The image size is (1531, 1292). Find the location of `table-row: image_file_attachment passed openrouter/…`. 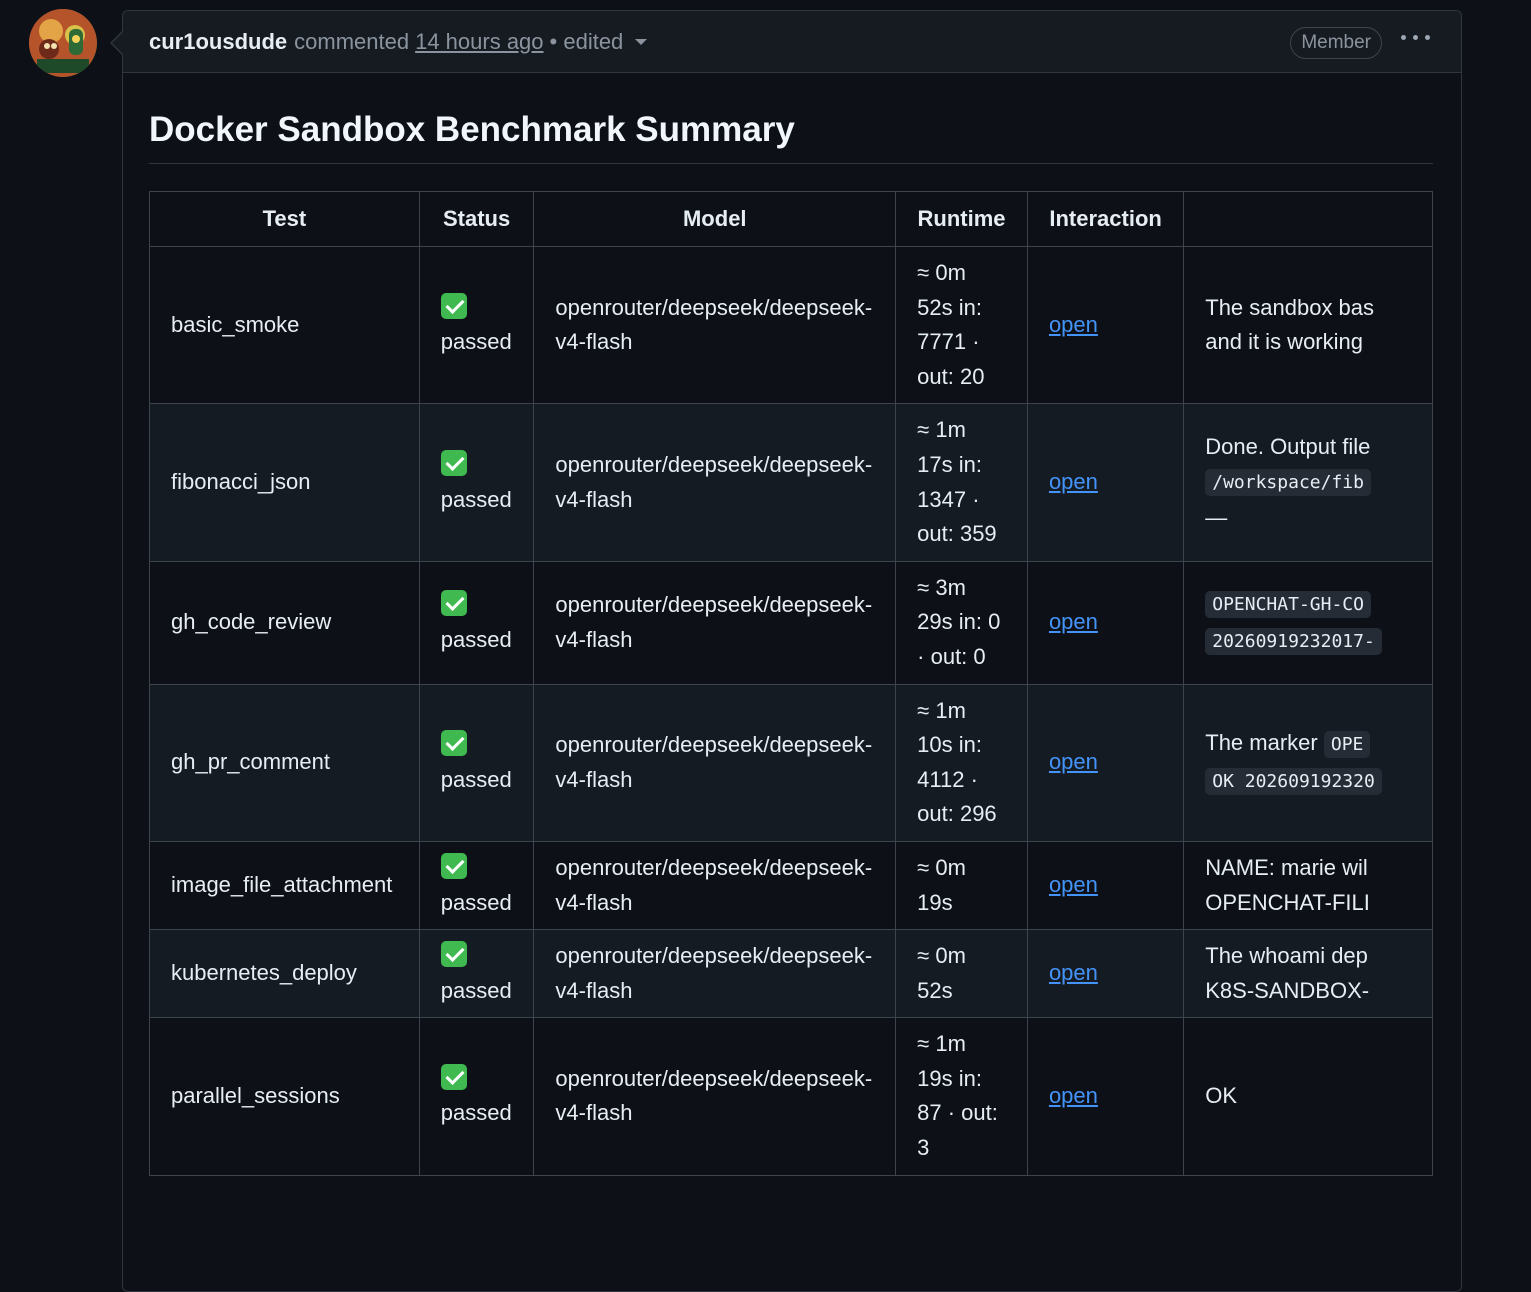

table-row: image_file_attachment passed openrouter/… is located at coordinates (791, 885).